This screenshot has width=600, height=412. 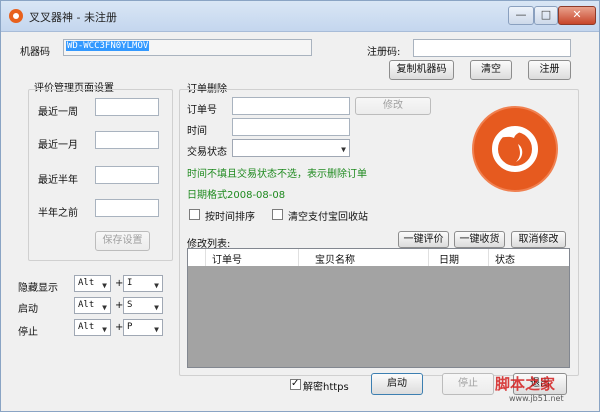 I want to click on review-row-label: 最近一月, so click(x=58, y=145).